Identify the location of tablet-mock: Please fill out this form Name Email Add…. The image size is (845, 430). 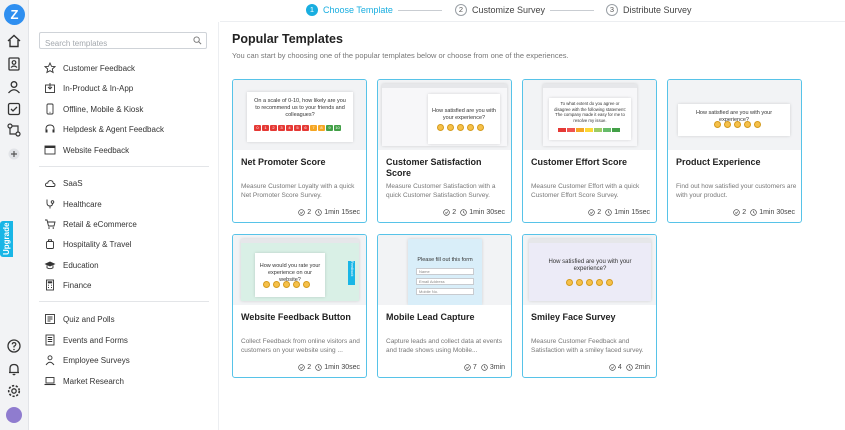
(445, 272).